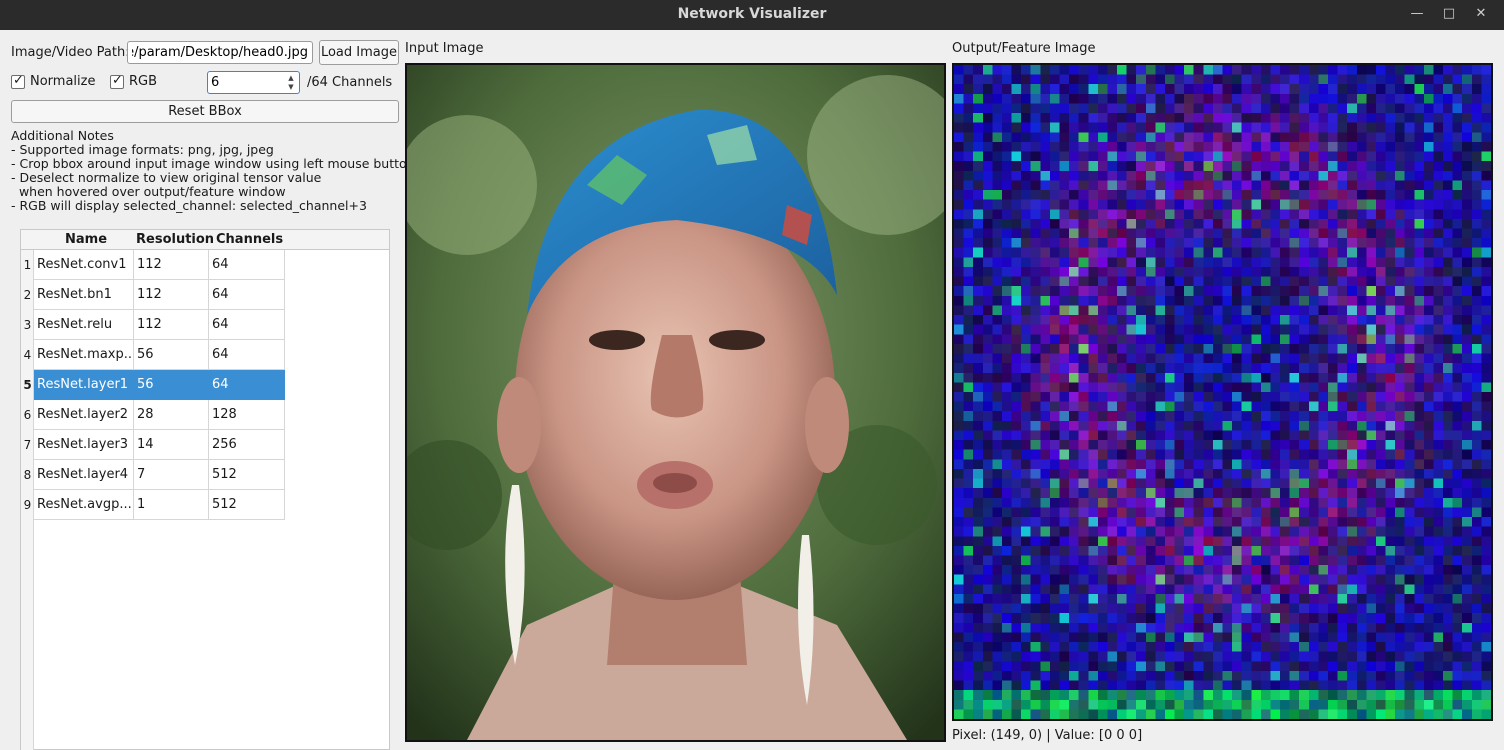 The width and height of the screenshot is (1504, 750). I want to click on table-row: 1 ResNet.conv1 112 64, so click(153, 265).